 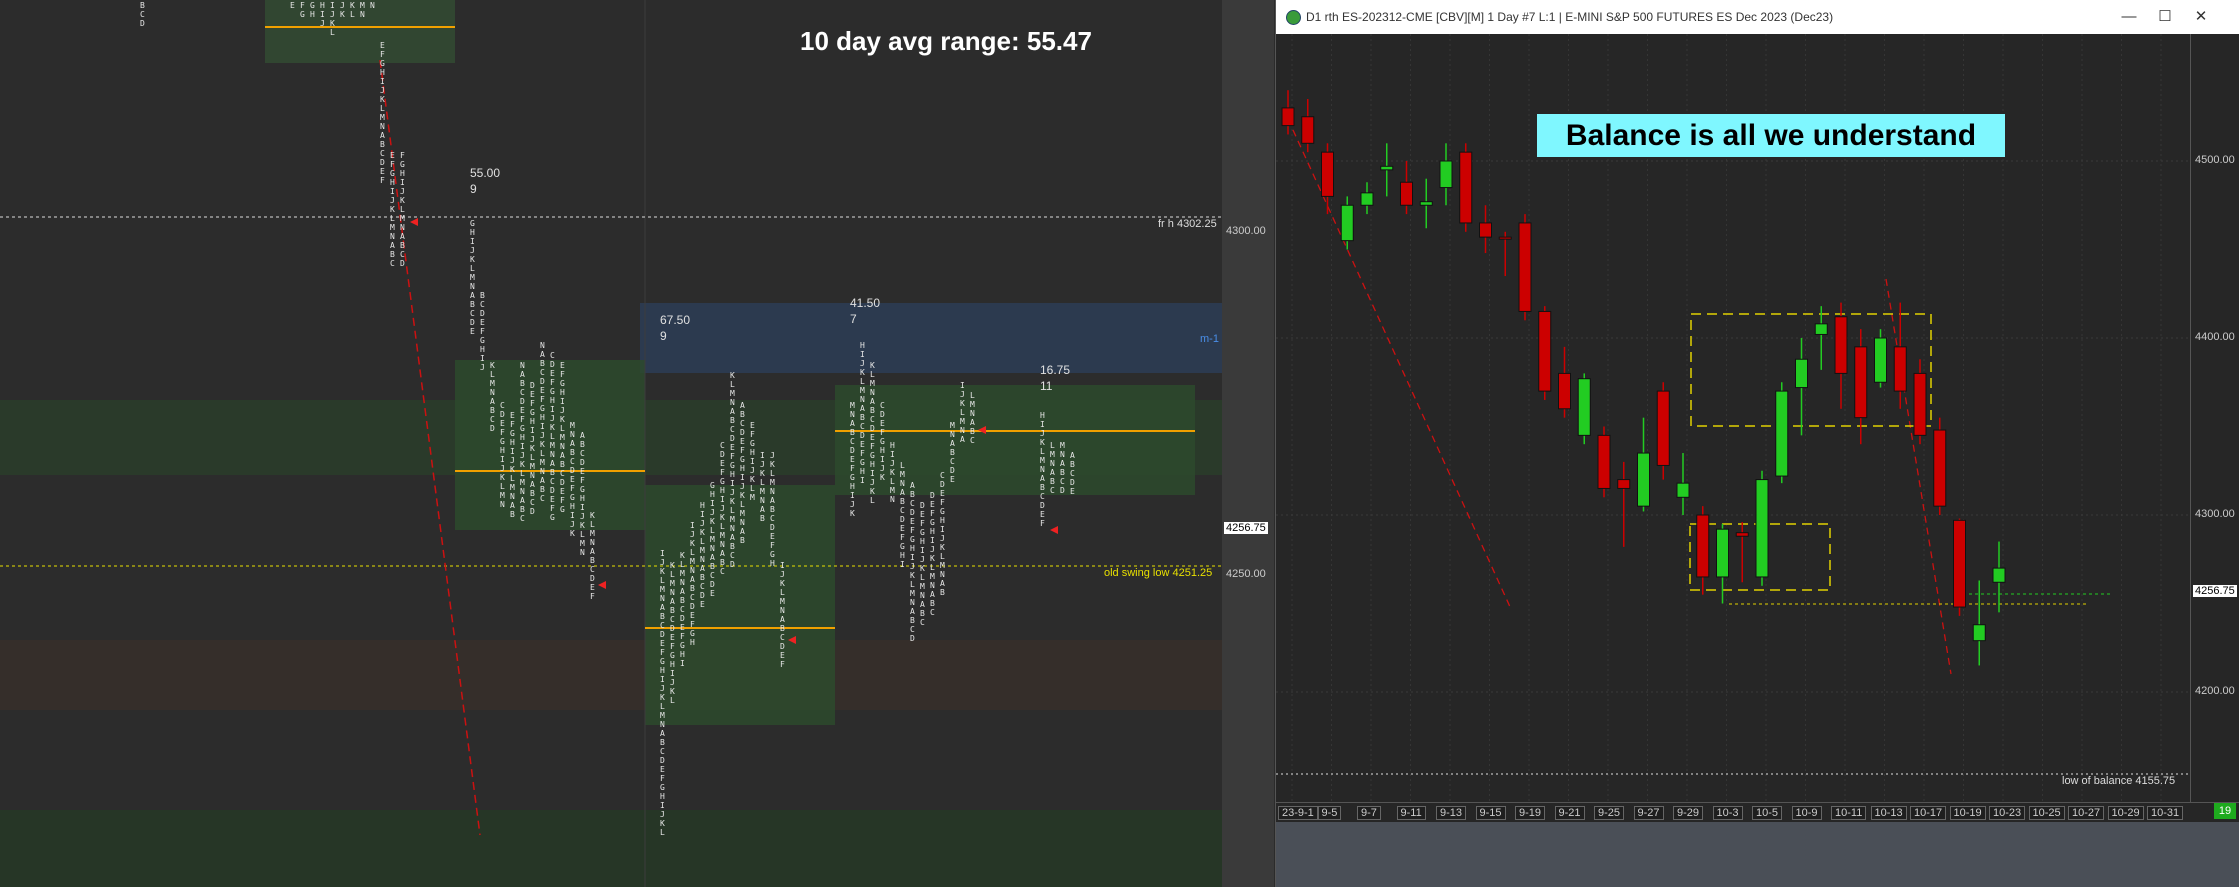 What do you see at coordinates (2201, 17) in the screenshot?
I see `close-button: ✕` at bounding box center [2201, 17].